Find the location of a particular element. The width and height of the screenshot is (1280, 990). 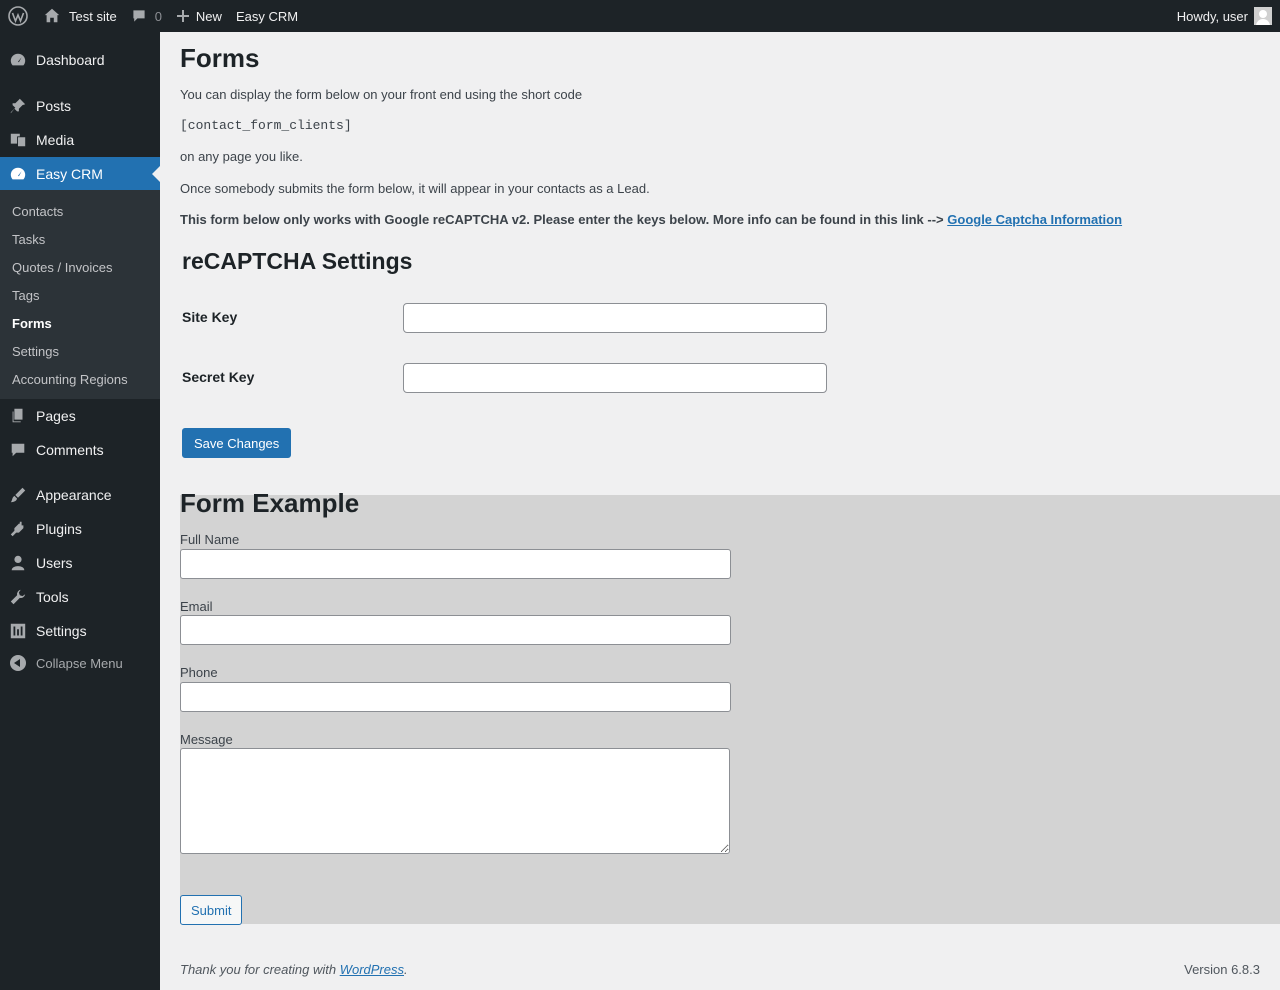

menu-media-label: Media is located at coordinates (55, 140).